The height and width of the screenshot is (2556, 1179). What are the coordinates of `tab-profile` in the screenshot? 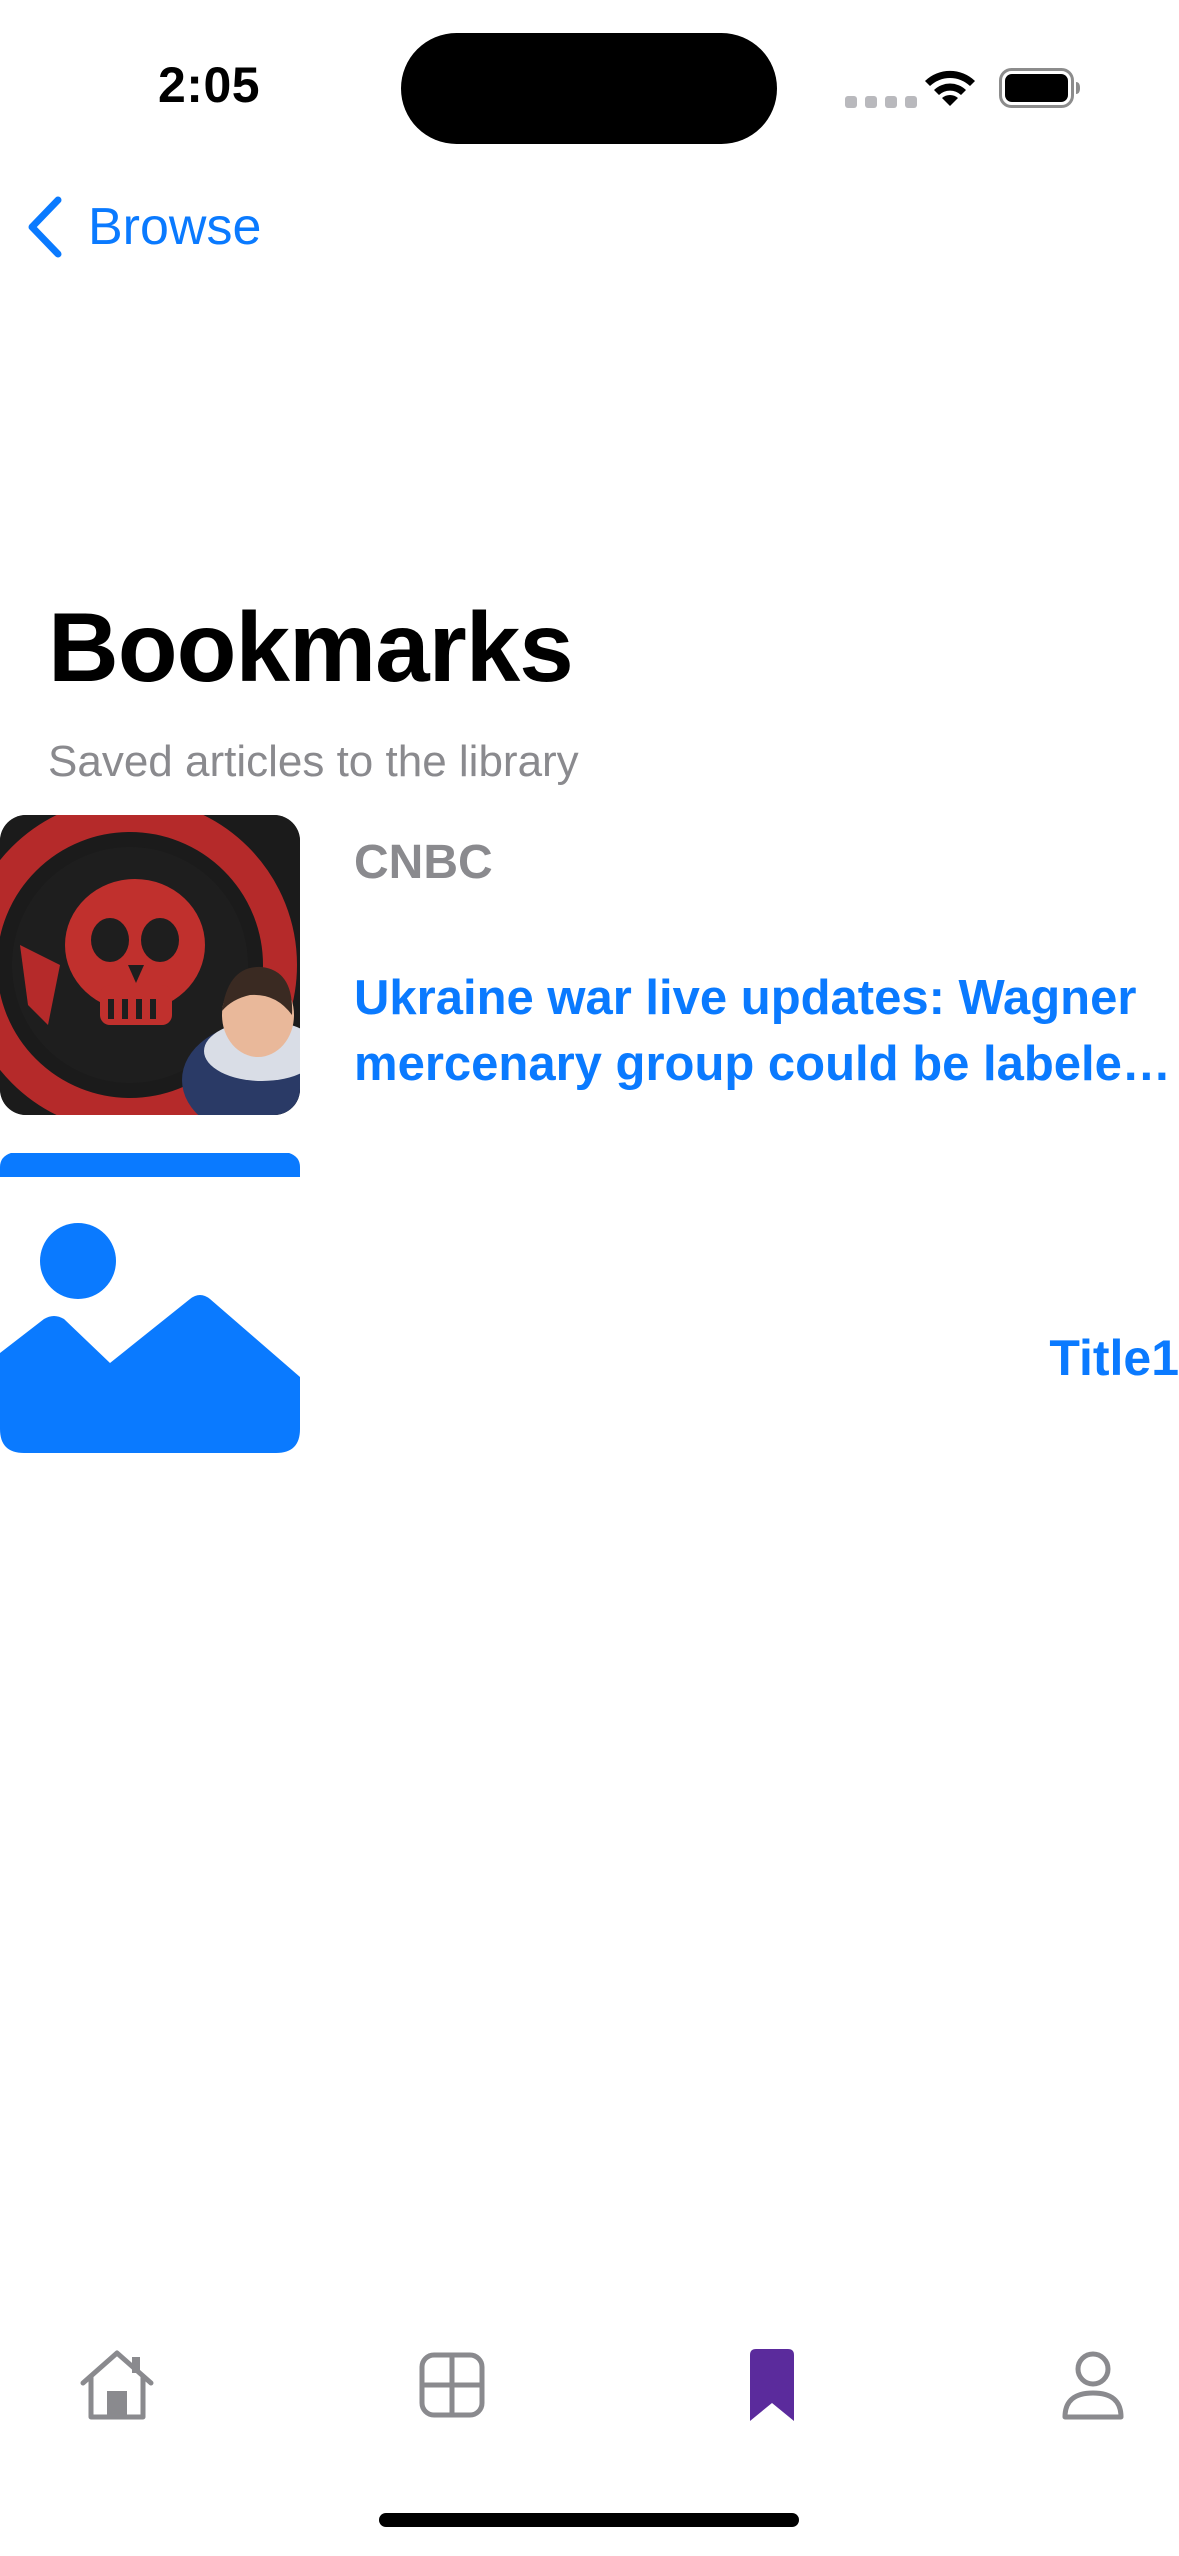 It's located at (1093, 2385).